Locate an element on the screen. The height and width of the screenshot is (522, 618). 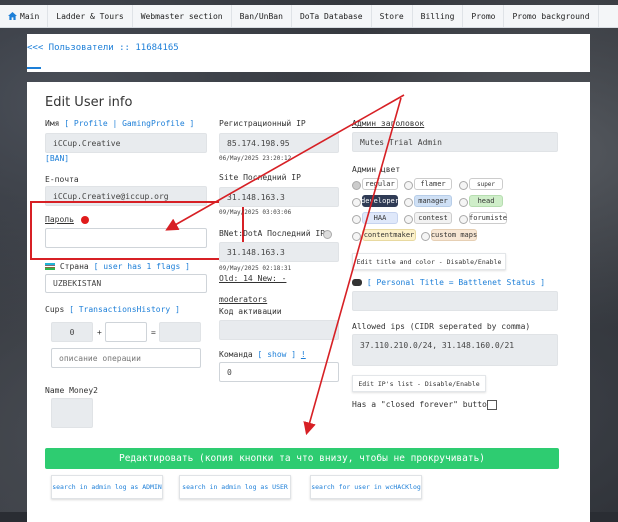
country-field: UZBEKISTAN is located at coordinates (126, 283).